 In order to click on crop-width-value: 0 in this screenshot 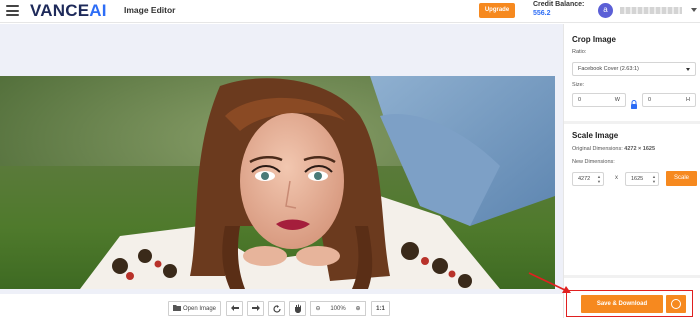, I will do `click(580, 100)`.